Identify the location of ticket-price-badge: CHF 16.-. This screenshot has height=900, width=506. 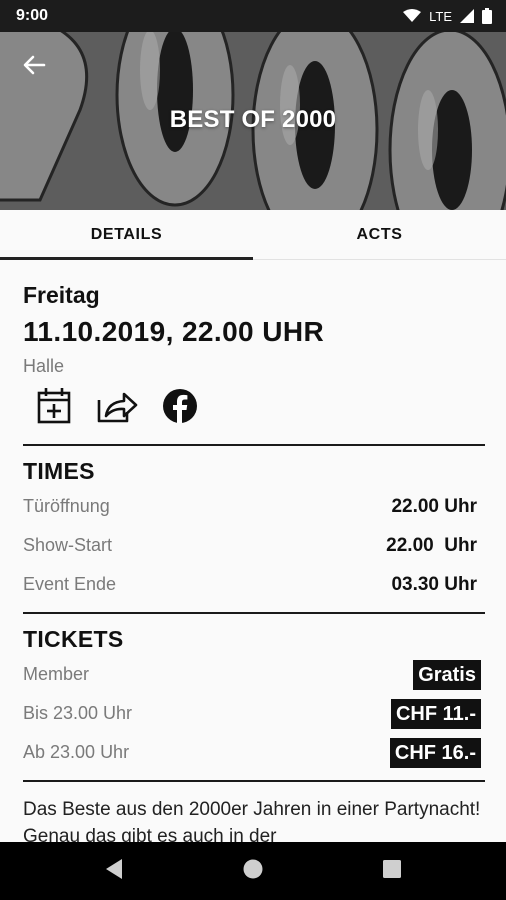
(435, 752).